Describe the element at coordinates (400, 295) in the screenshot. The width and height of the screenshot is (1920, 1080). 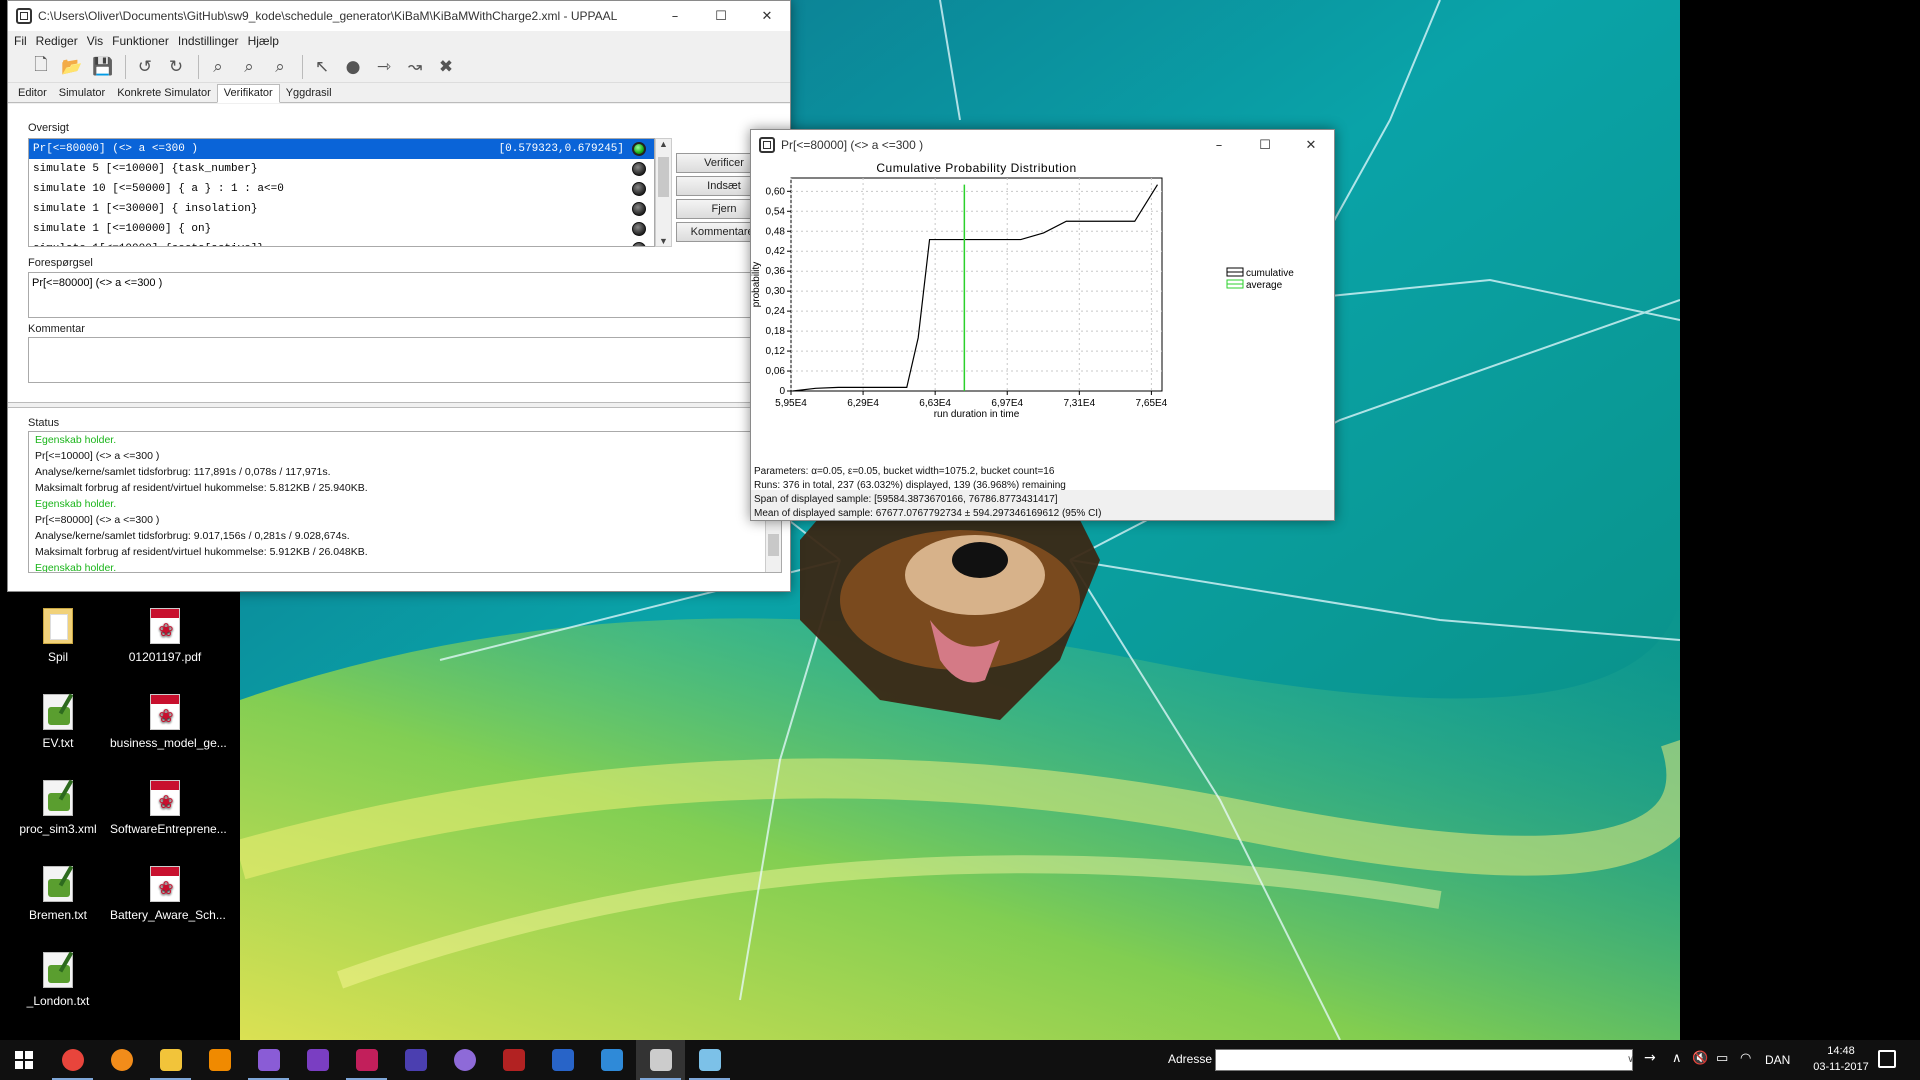
I see `query-input: Pr[<=80000] (<> a <=300 )` at that location.